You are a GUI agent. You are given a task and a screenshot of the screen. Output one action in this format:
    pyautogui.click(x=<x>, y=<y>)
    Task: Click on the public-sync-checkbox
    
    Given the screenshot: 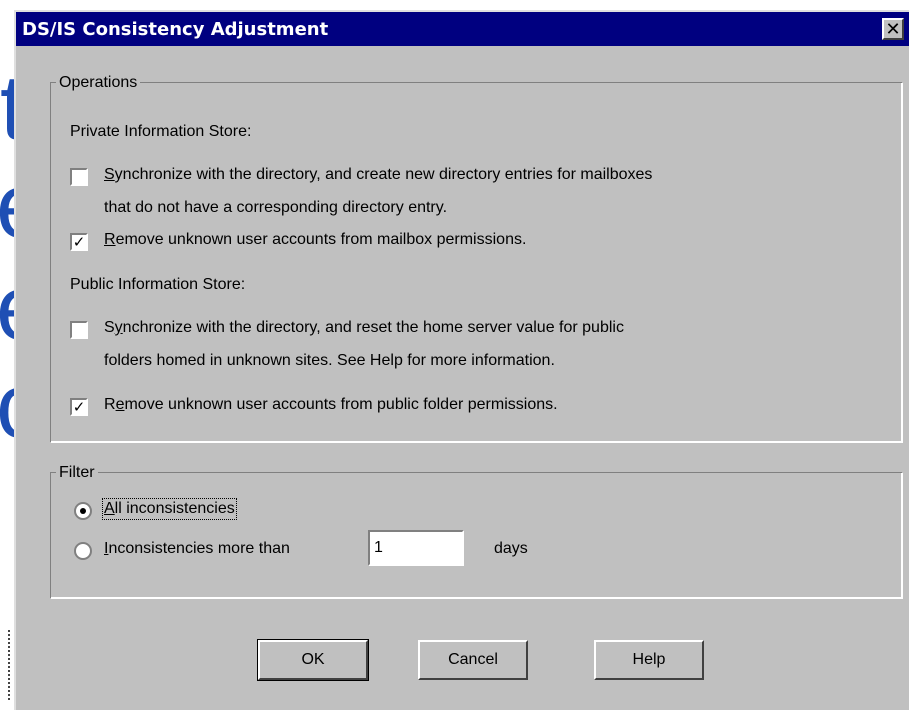 What is the action you would take?
    pyautogui.click(x=79, y=330)
    